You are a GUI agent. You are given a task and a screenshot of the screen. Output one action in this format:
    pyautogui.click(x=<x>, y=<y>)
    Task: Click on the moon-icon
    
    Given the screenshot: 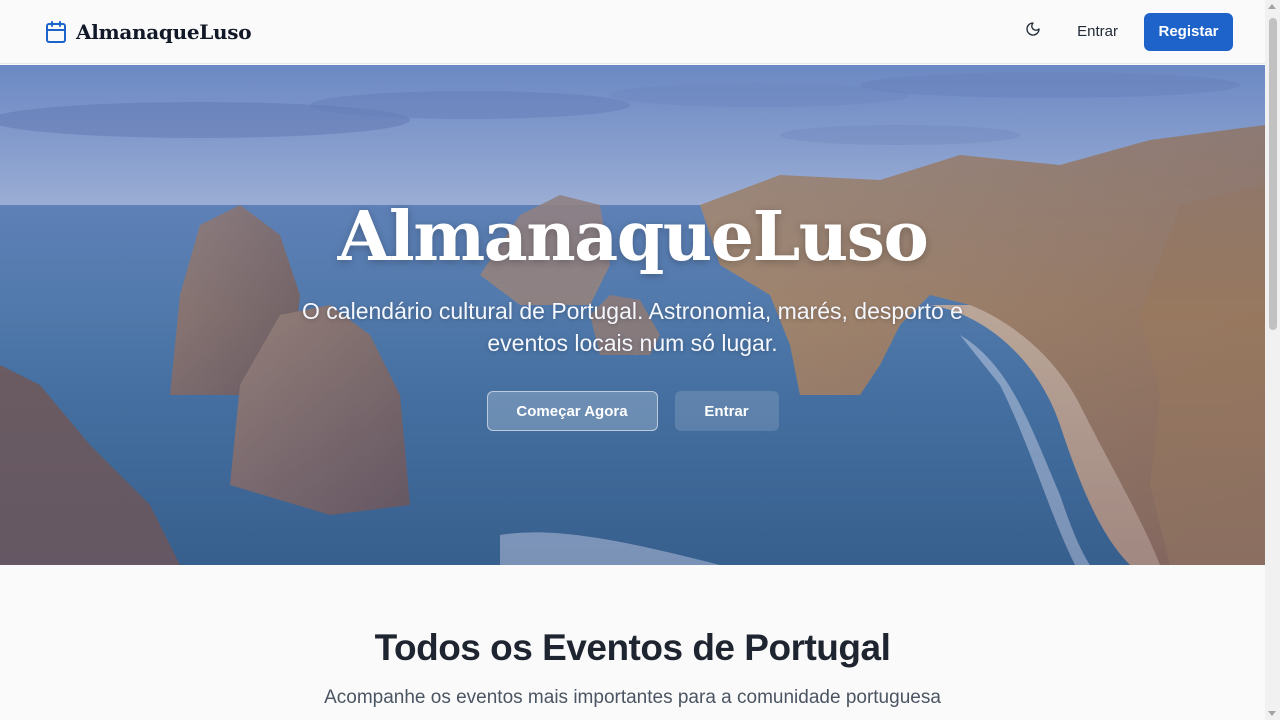 What is the action you would take?
    pyautogui.click(x=1033, y=31)
    